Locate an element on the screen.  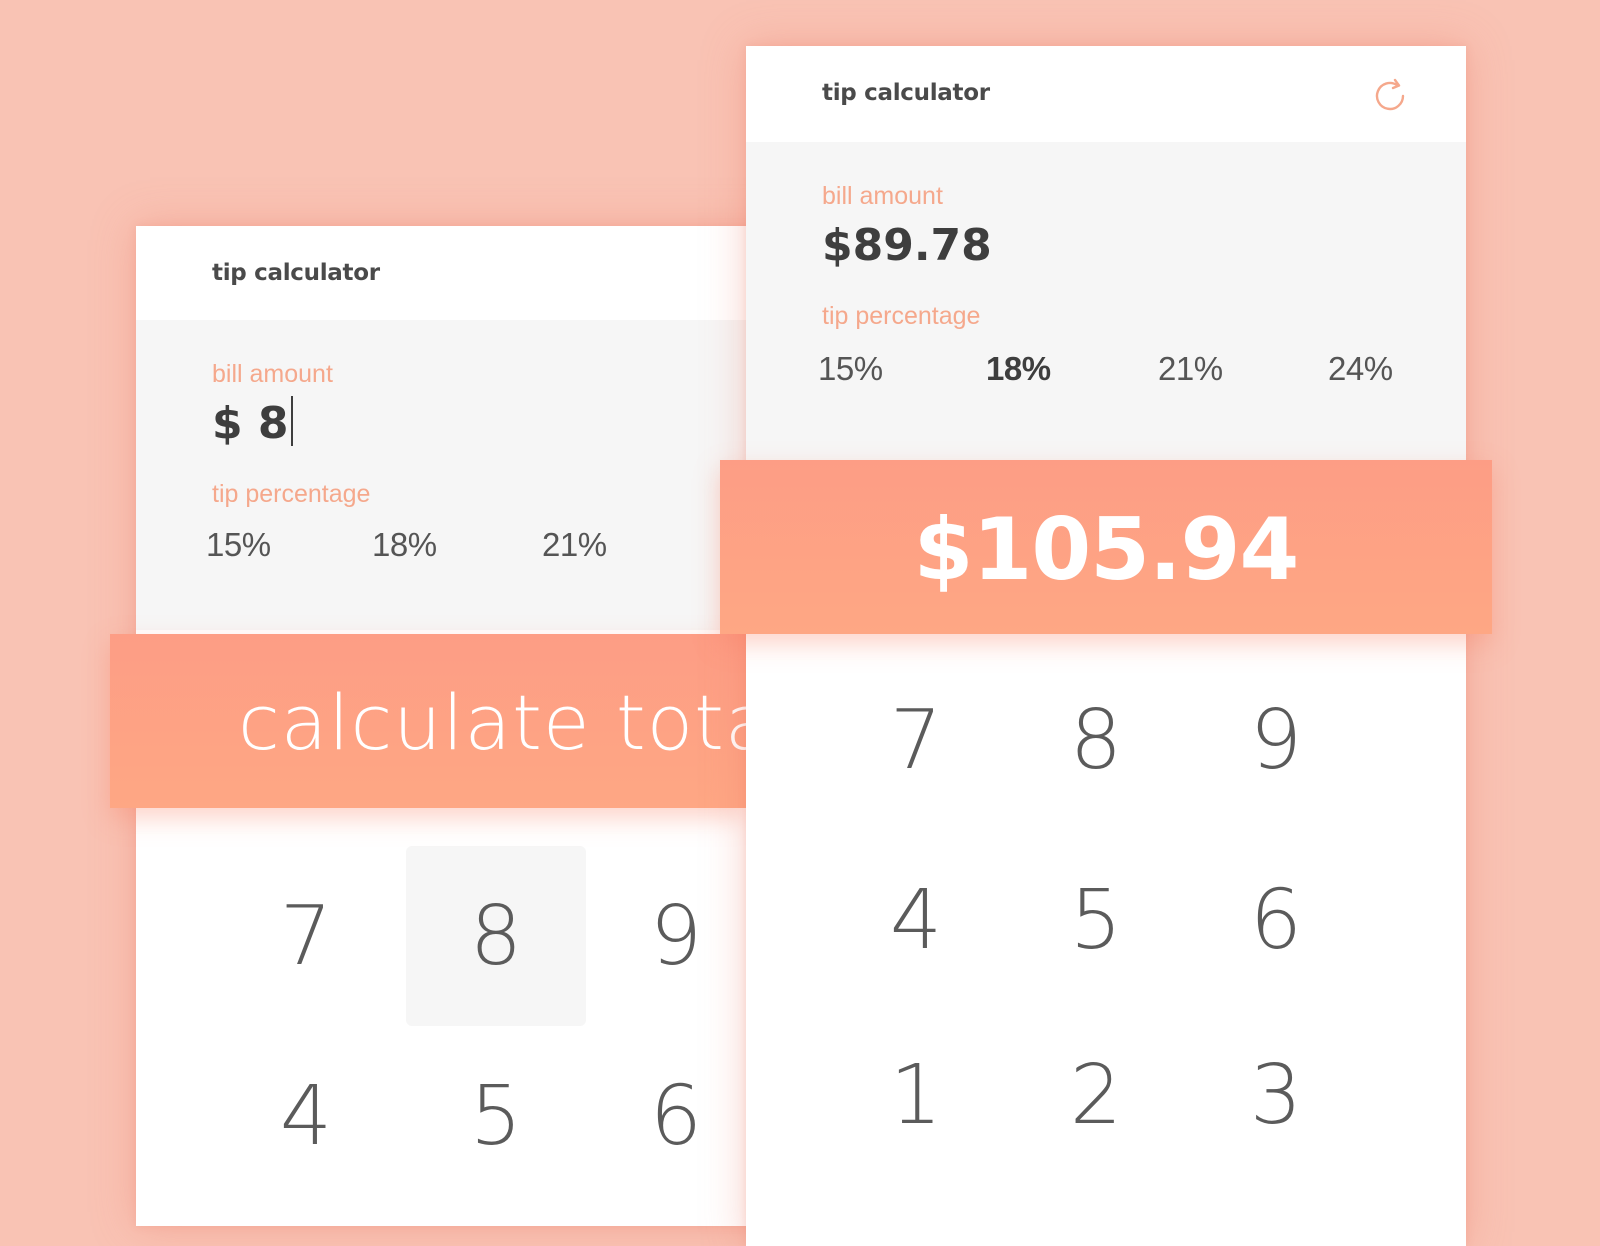
back-key-9: 9 is located at coordinates (676, 936).